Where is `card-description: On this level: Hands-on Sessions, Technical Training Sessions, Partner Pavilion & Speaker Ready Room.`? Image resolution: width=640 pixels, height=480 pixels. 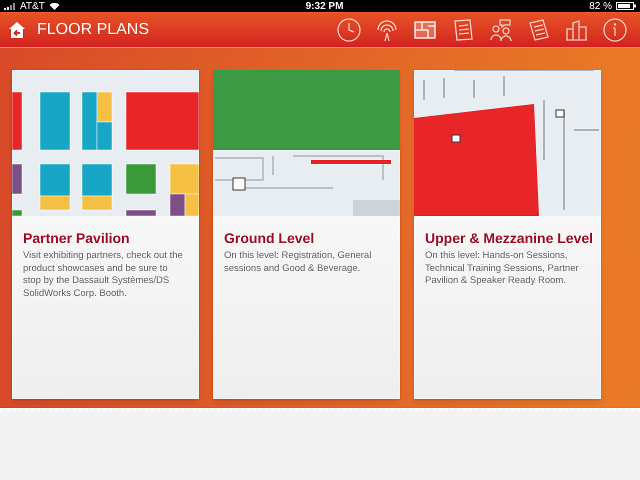
card-description: On this level: Hands-on Sessions, Technical Training Sessions, Partner Pavilion & Speaker Ready Room. is located at coordinates (502, 269).